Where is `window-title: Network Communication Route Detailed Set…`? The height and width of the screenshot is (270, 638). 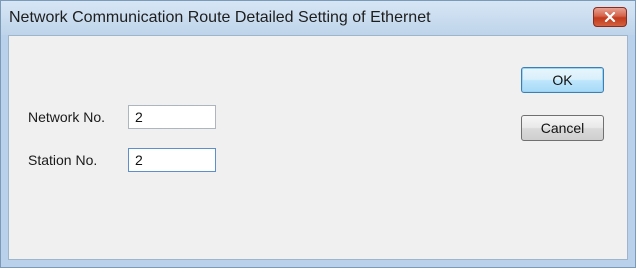
window-title: Network Communication Route Detailed Set… is located at coordinates (220, 17).